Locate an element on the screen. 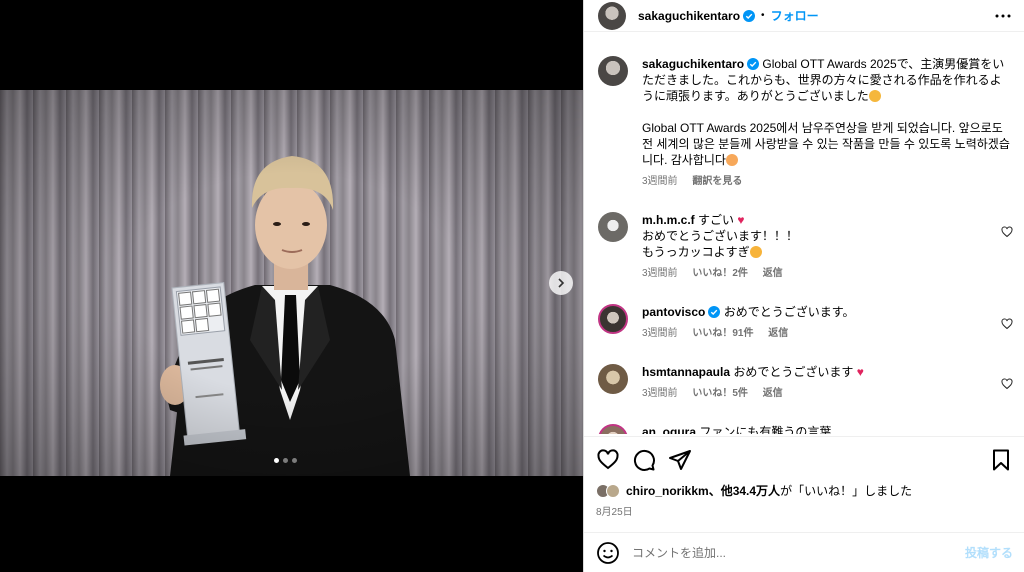 The height and width of the screenshot is (572, 1024). commenter-username: hsmtannapaula is located at coordinates (686, 372).